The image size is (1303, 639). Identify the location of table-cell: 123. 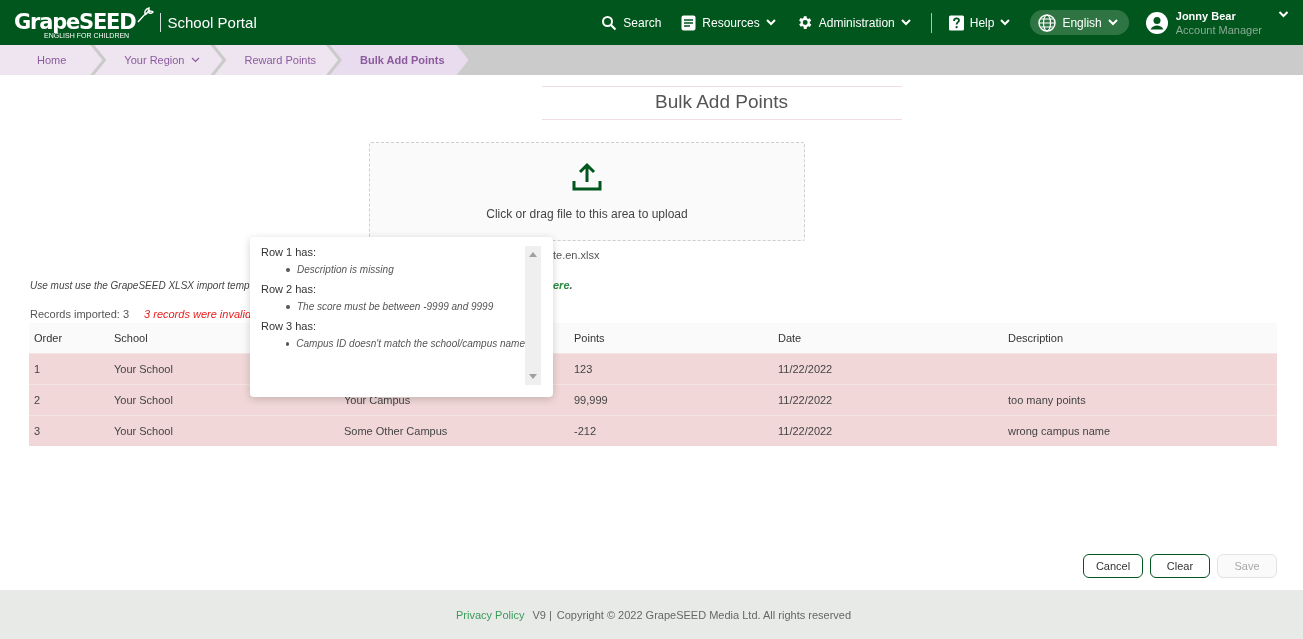
(583, 369).